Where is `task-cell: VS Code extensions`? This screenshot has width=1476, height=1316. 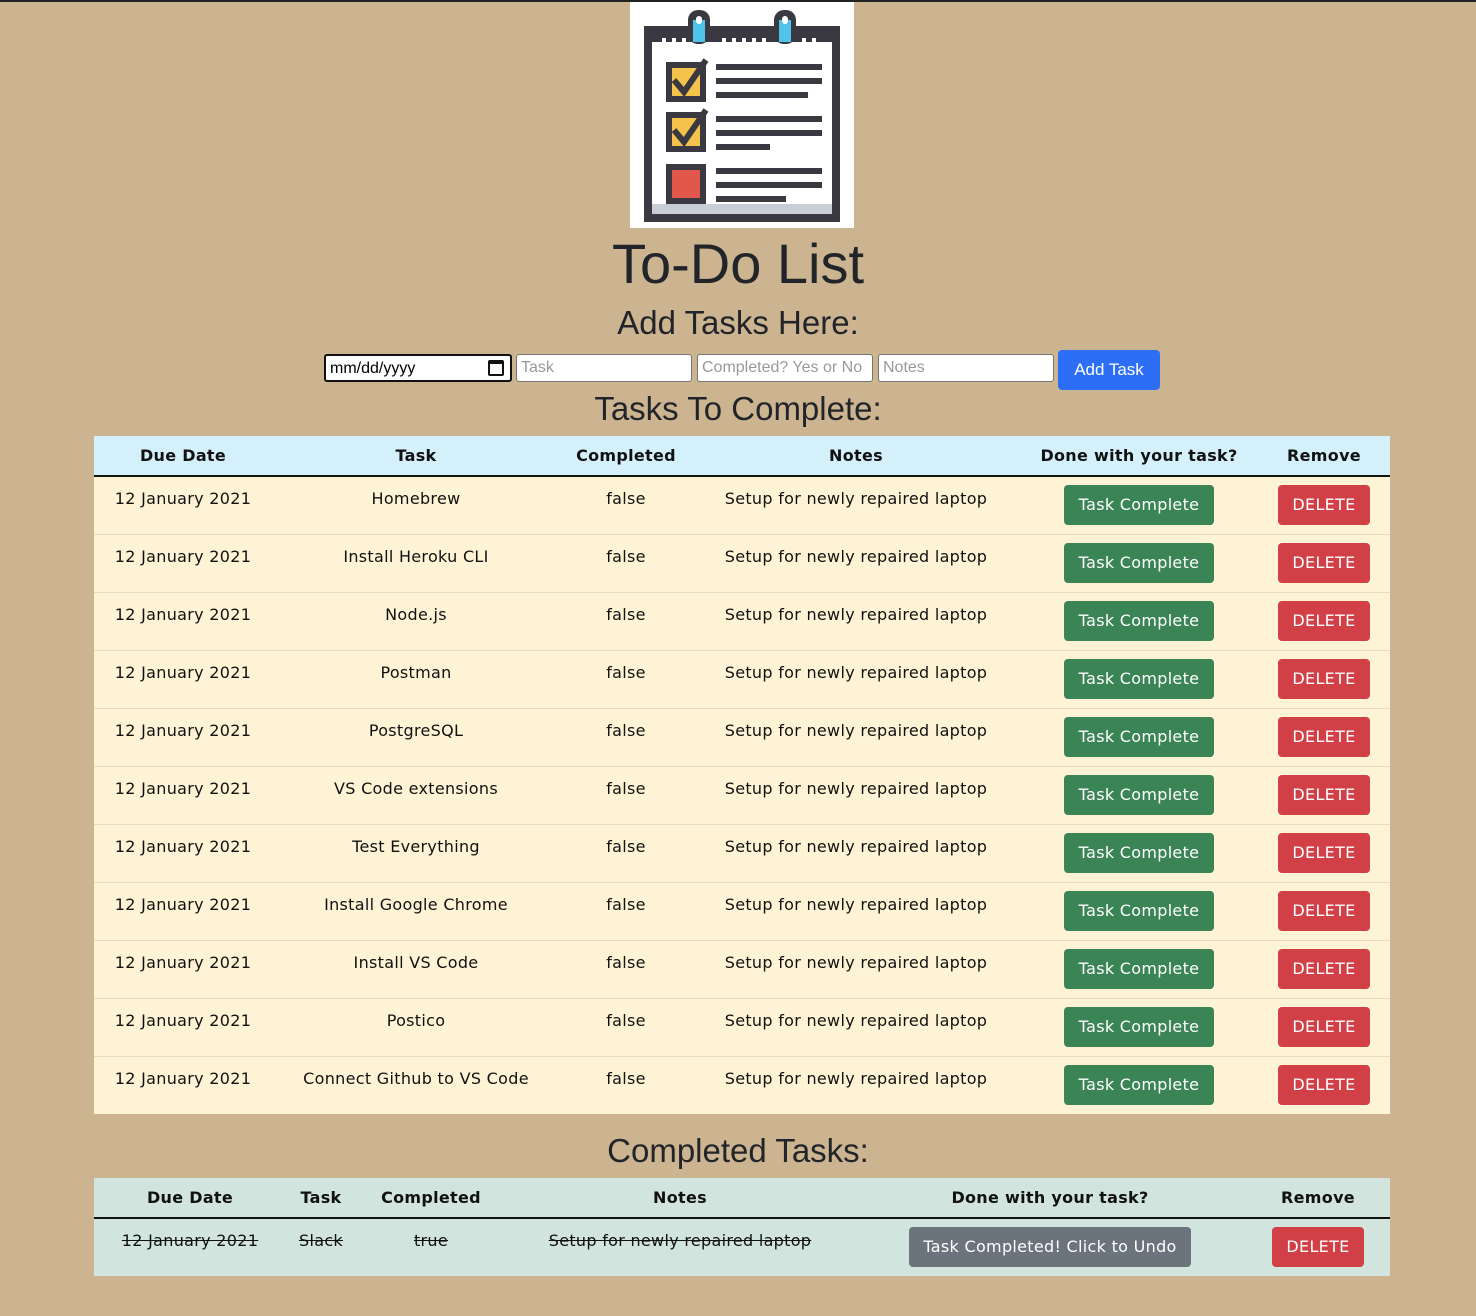 task-cell: VS Code extensions is located at coordinates (416, 788).